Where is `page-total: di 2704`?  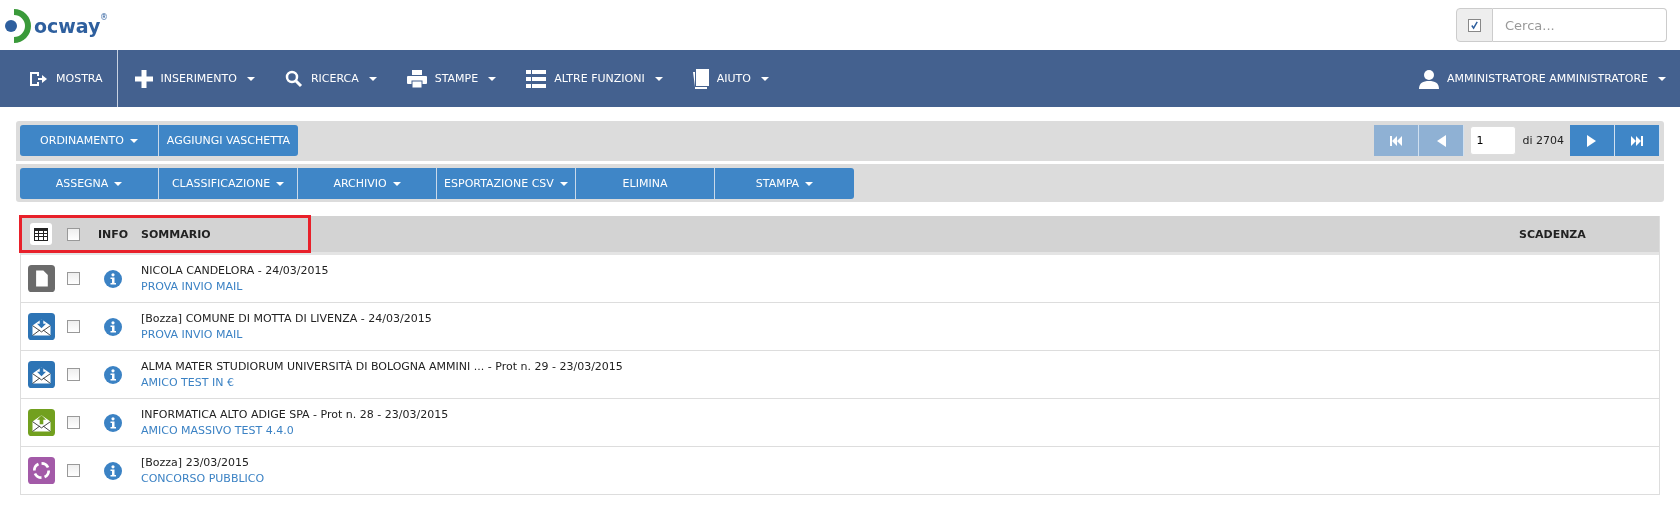
page-total: di 2704 is located at coordinates (1543, 140).